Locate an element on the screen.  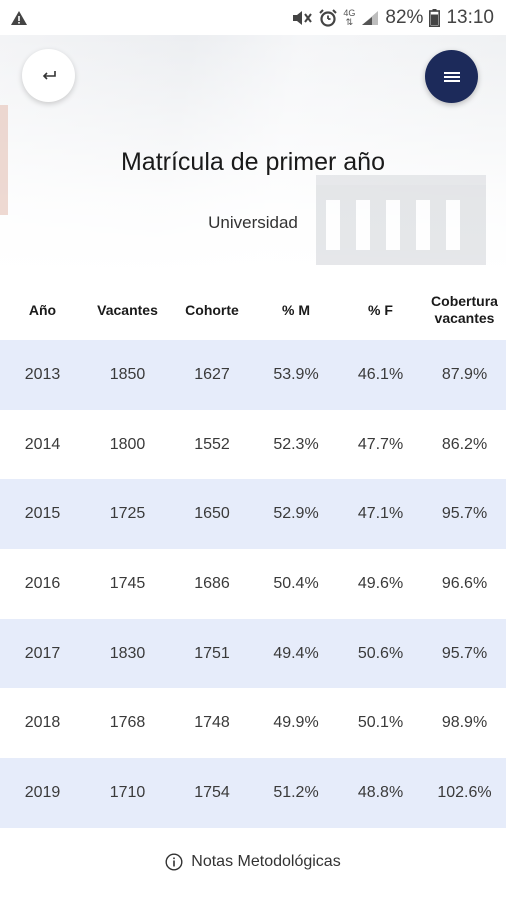
cell-cohort: 1627 is located at coordinates (212, 374).